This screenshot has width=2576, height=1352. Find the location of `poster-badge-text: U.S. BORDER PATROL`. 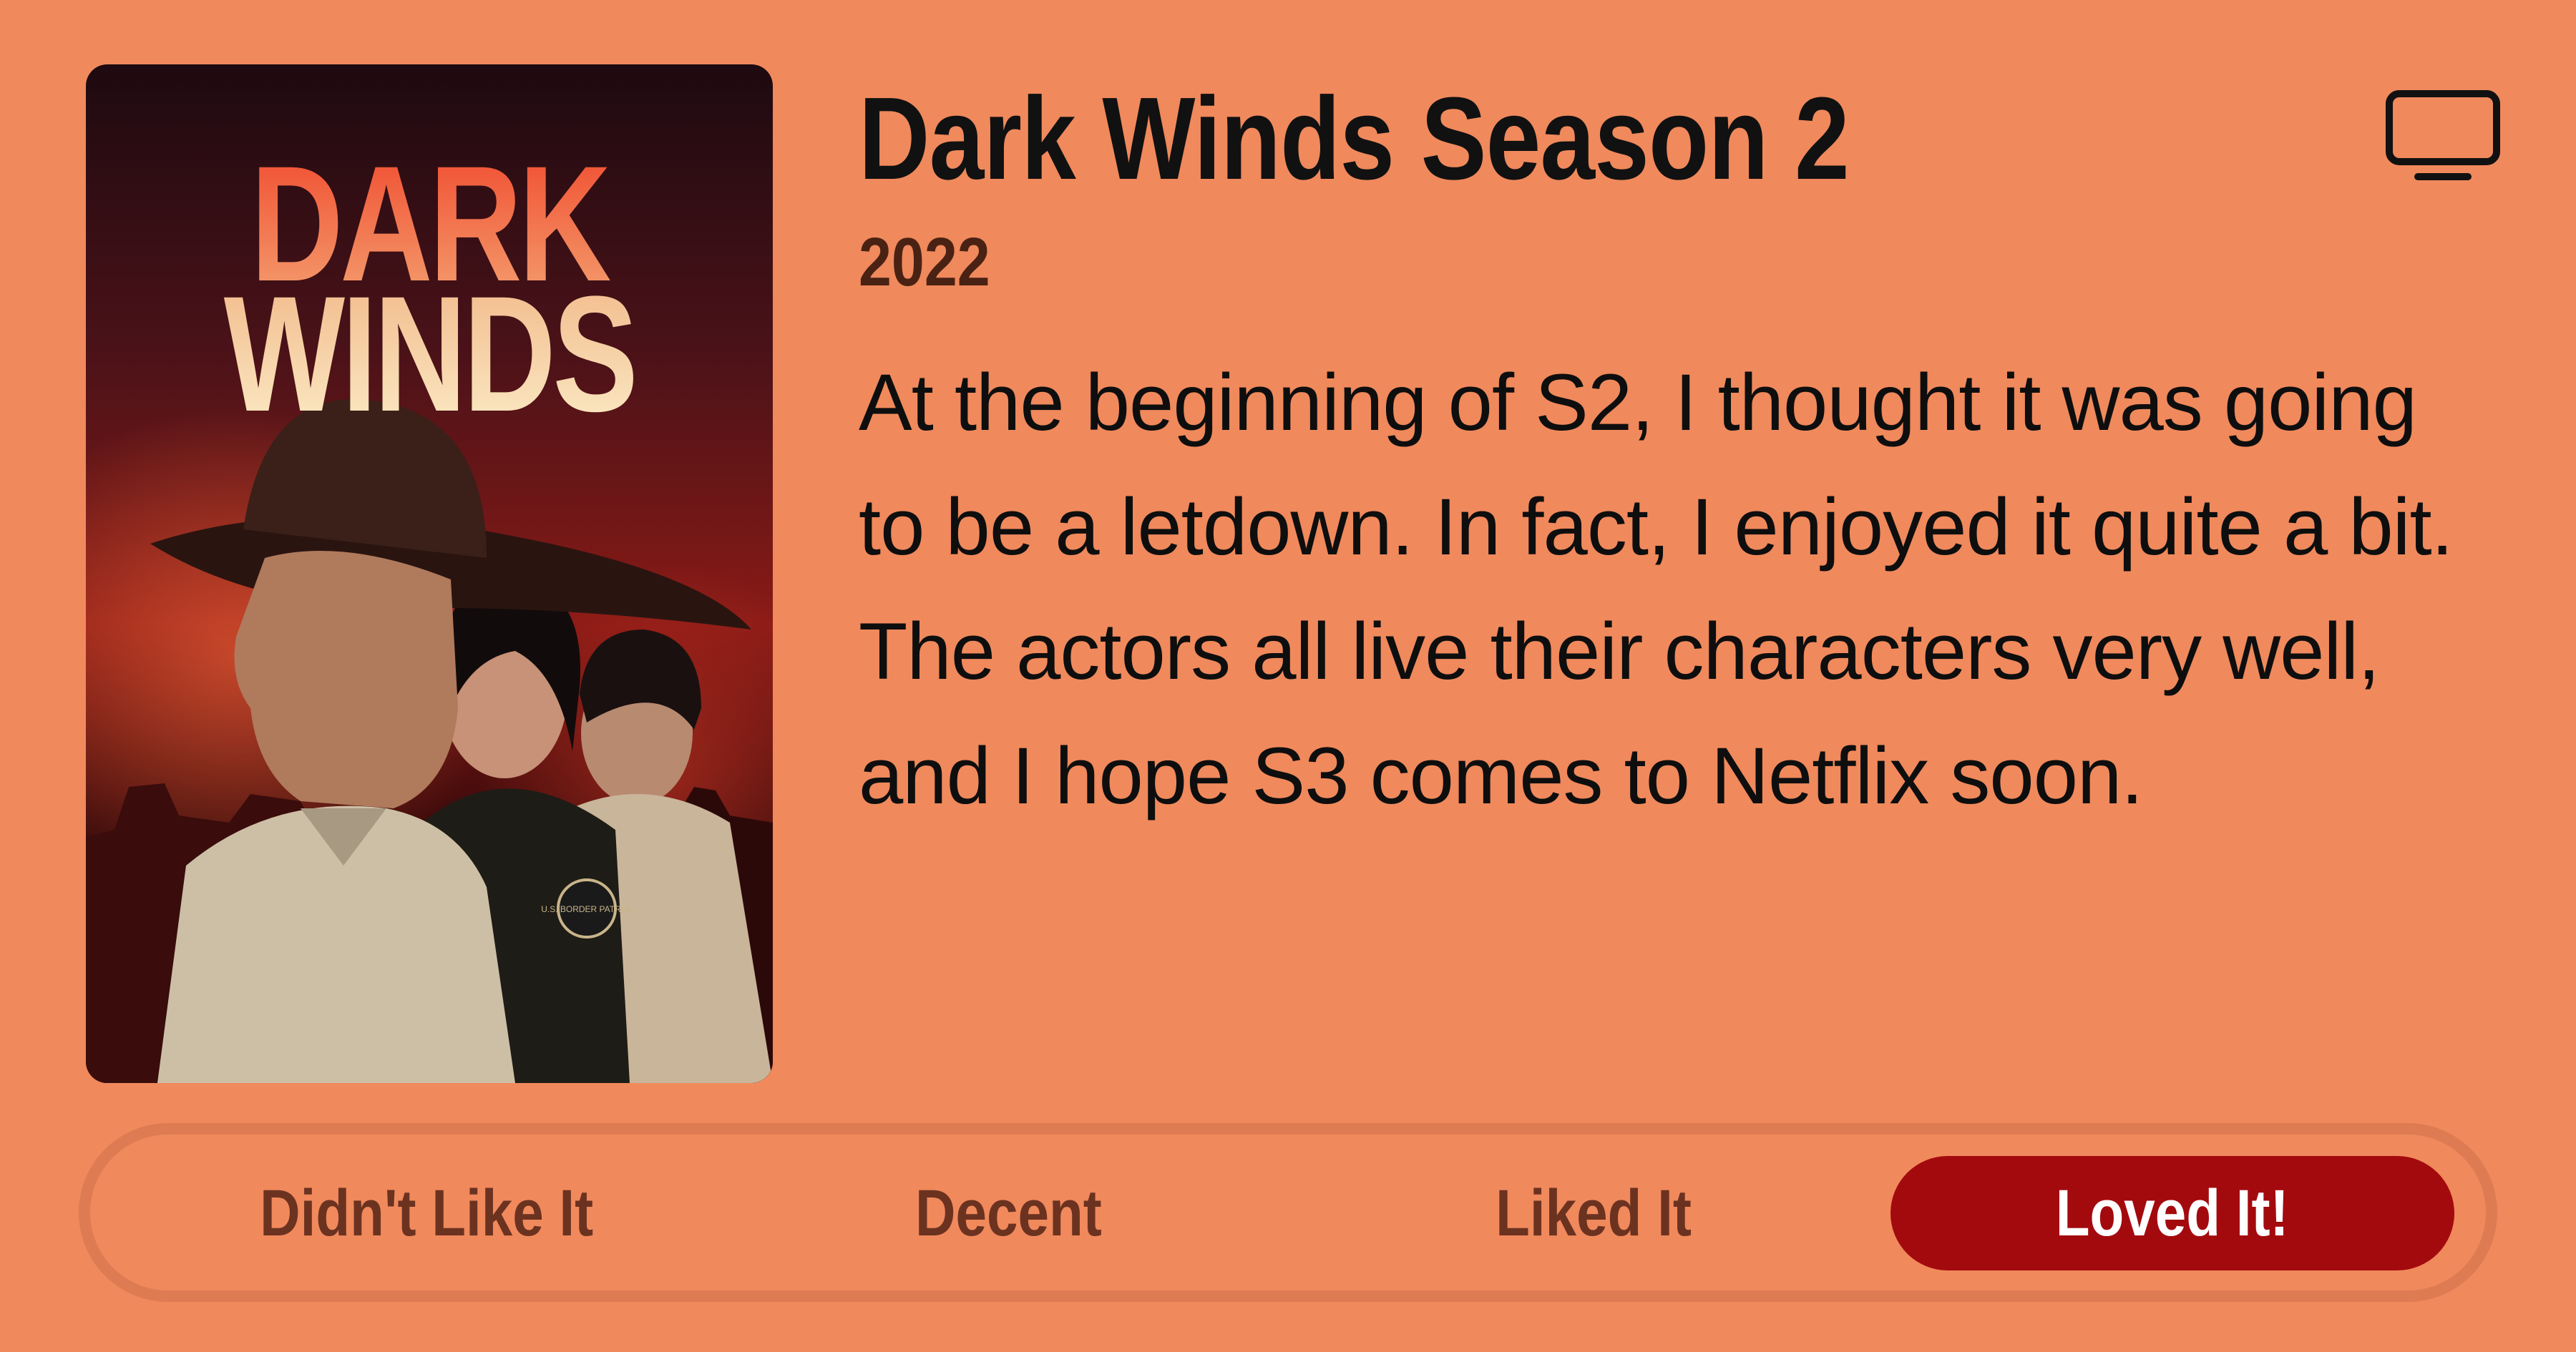

poster-badge-text: U.S. BORDER PATROL is located at coordinates (587, 909).